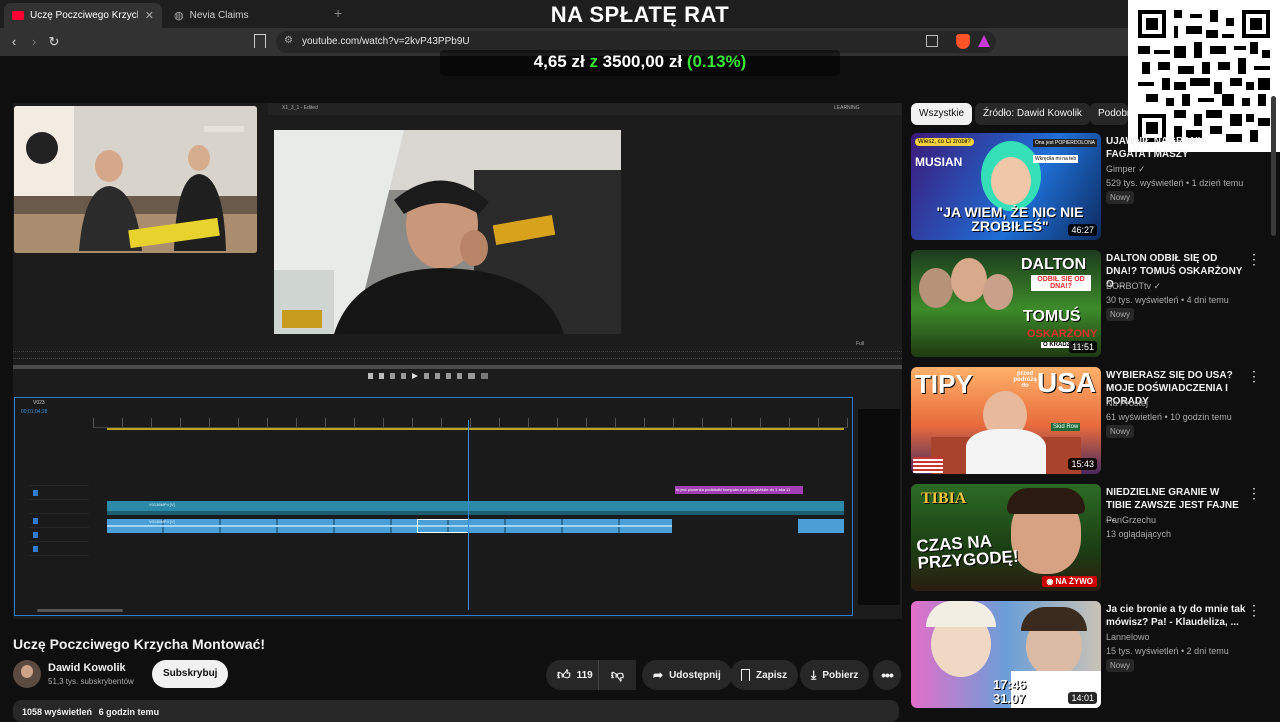 Image resolution: width=1280 pixels, height=722 pixels. What do you see at coordinates (162, 521) in the screenshot?
I see `audio-clip-label: V0136MP4 [V]` at bounding box center [162, 521].